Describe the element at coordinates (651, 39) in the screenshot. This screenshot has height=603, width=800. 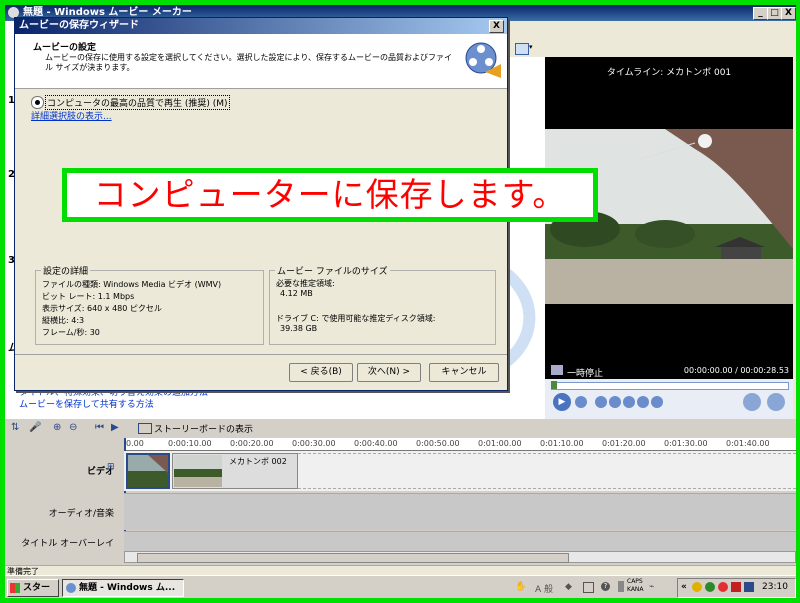
I see `toolbar: ▾` at that location.